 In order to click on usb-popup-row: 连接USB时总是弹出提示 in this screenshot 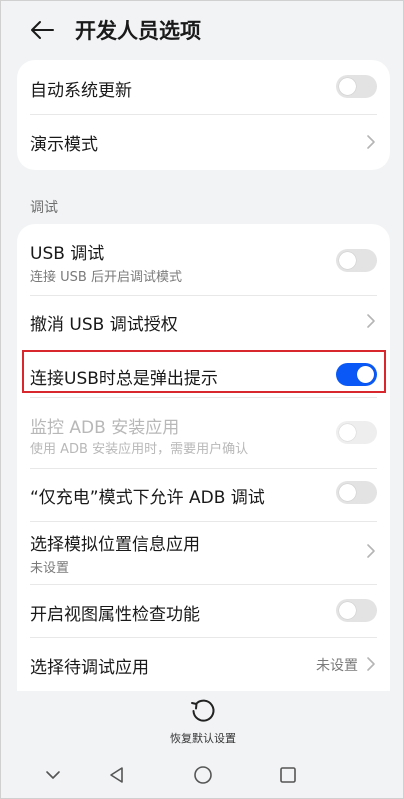, I will do `click(203, 374)`.